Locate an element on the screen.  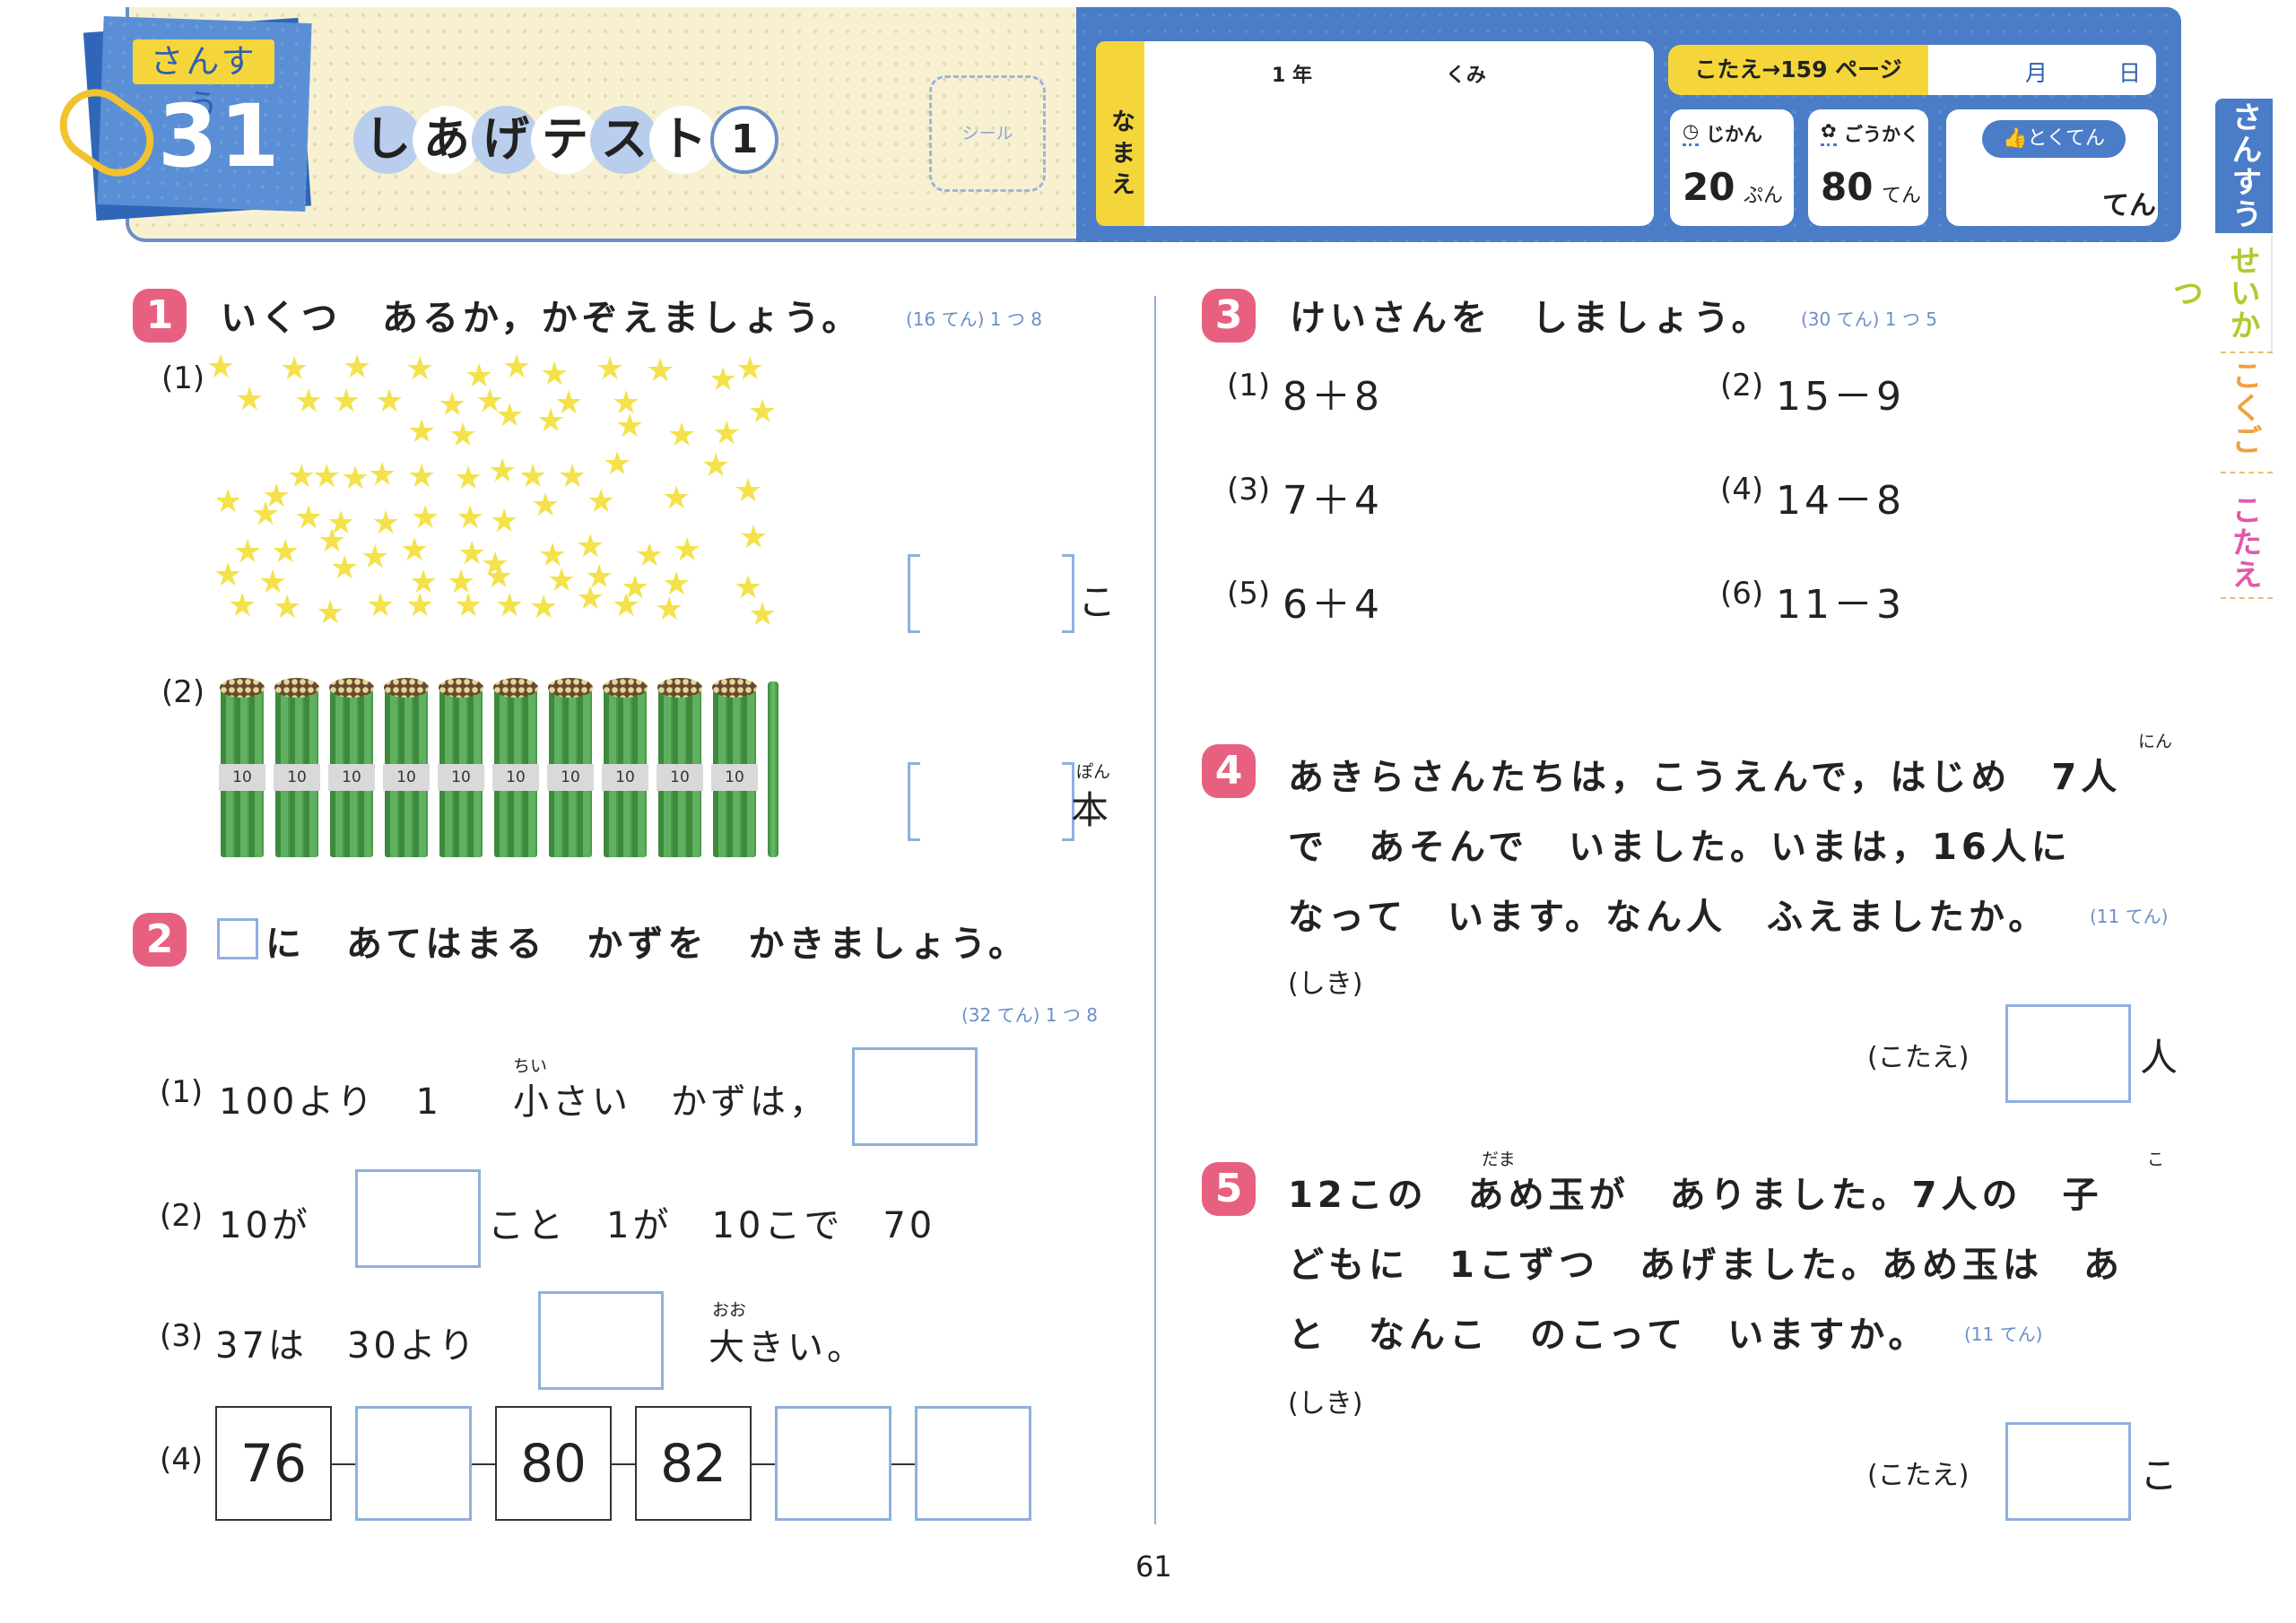
answer-box-stars is located at coordinates (991, 593).